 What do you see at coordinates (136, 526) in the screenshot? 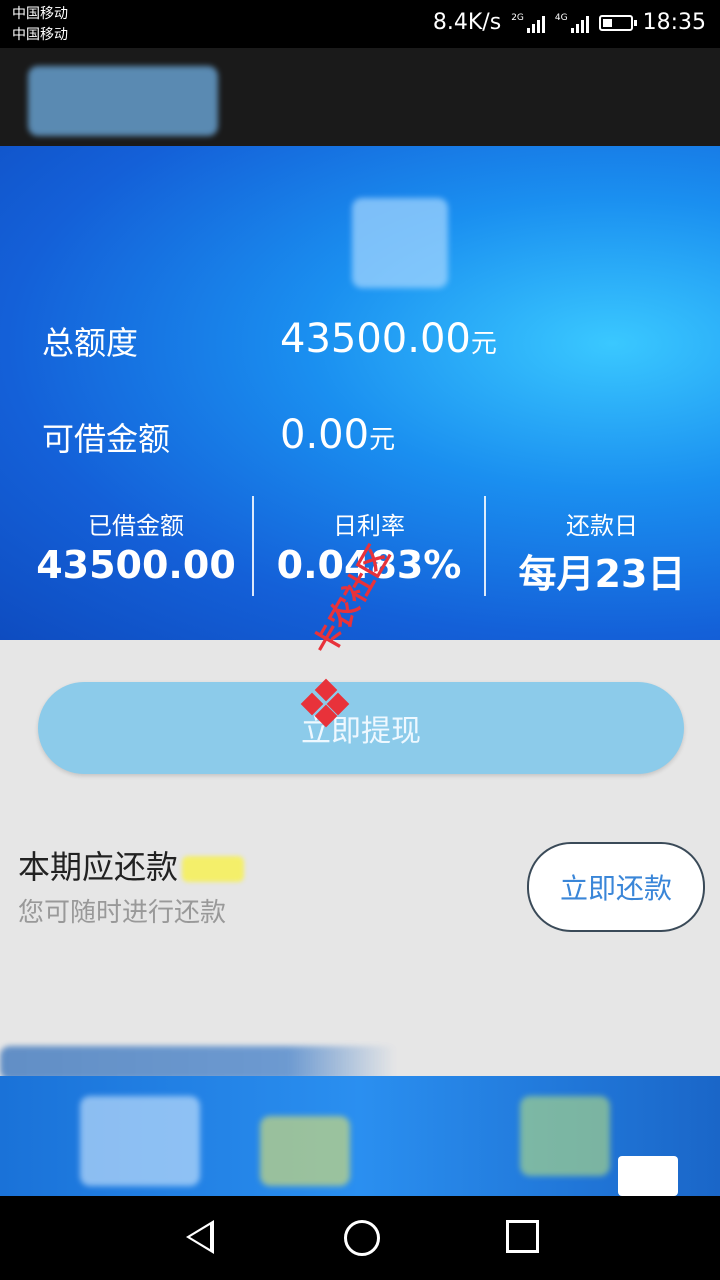
I see `borrowed-amount-label: 已借金额` at bounding box center [136, 526].